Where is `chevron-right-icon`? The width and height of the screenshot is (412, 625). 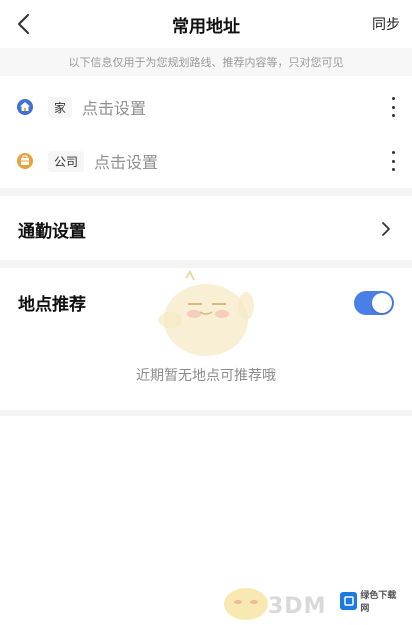
chevron-right-icon is located at coordinates (386, 229).